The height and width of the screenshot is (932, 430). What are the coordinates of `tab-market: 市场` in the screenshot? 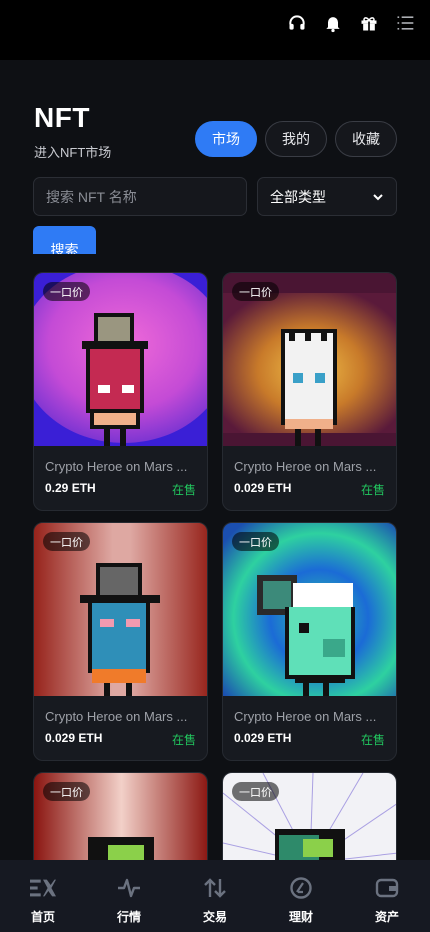 It's located at (226, 139).